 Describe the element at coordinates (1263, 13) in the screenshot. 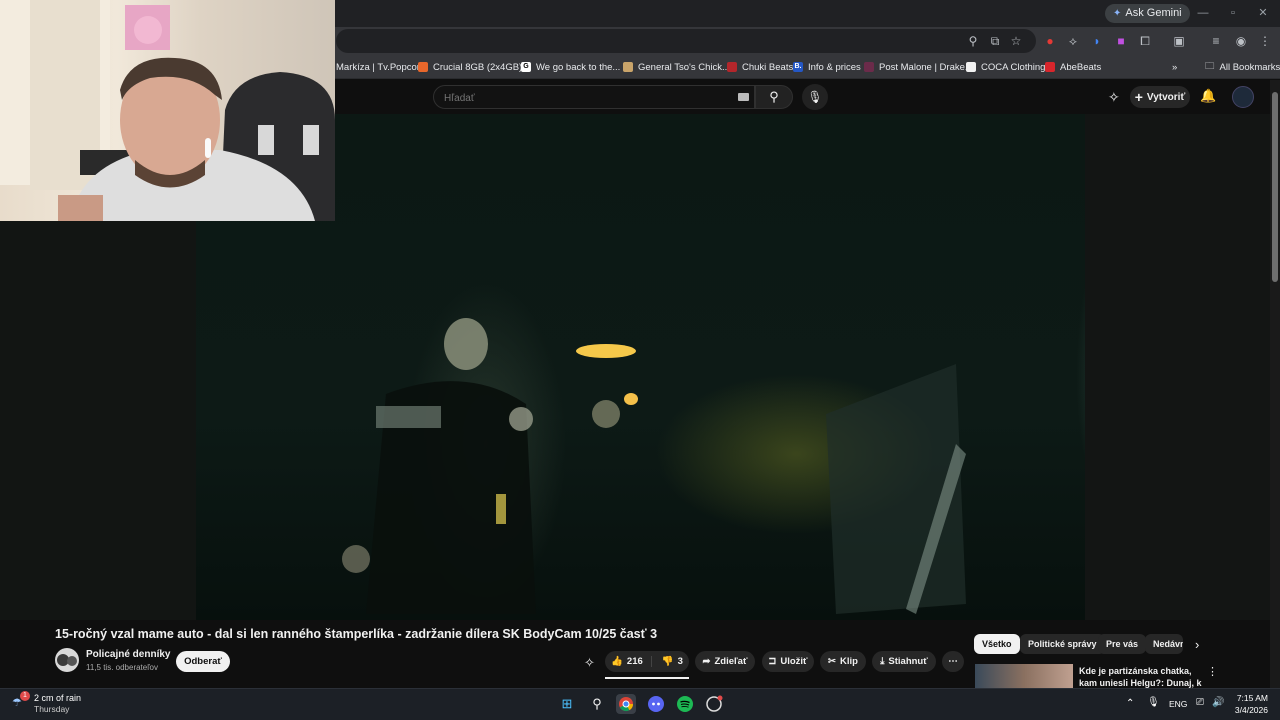

I see `close-icon: ✕` at that location.